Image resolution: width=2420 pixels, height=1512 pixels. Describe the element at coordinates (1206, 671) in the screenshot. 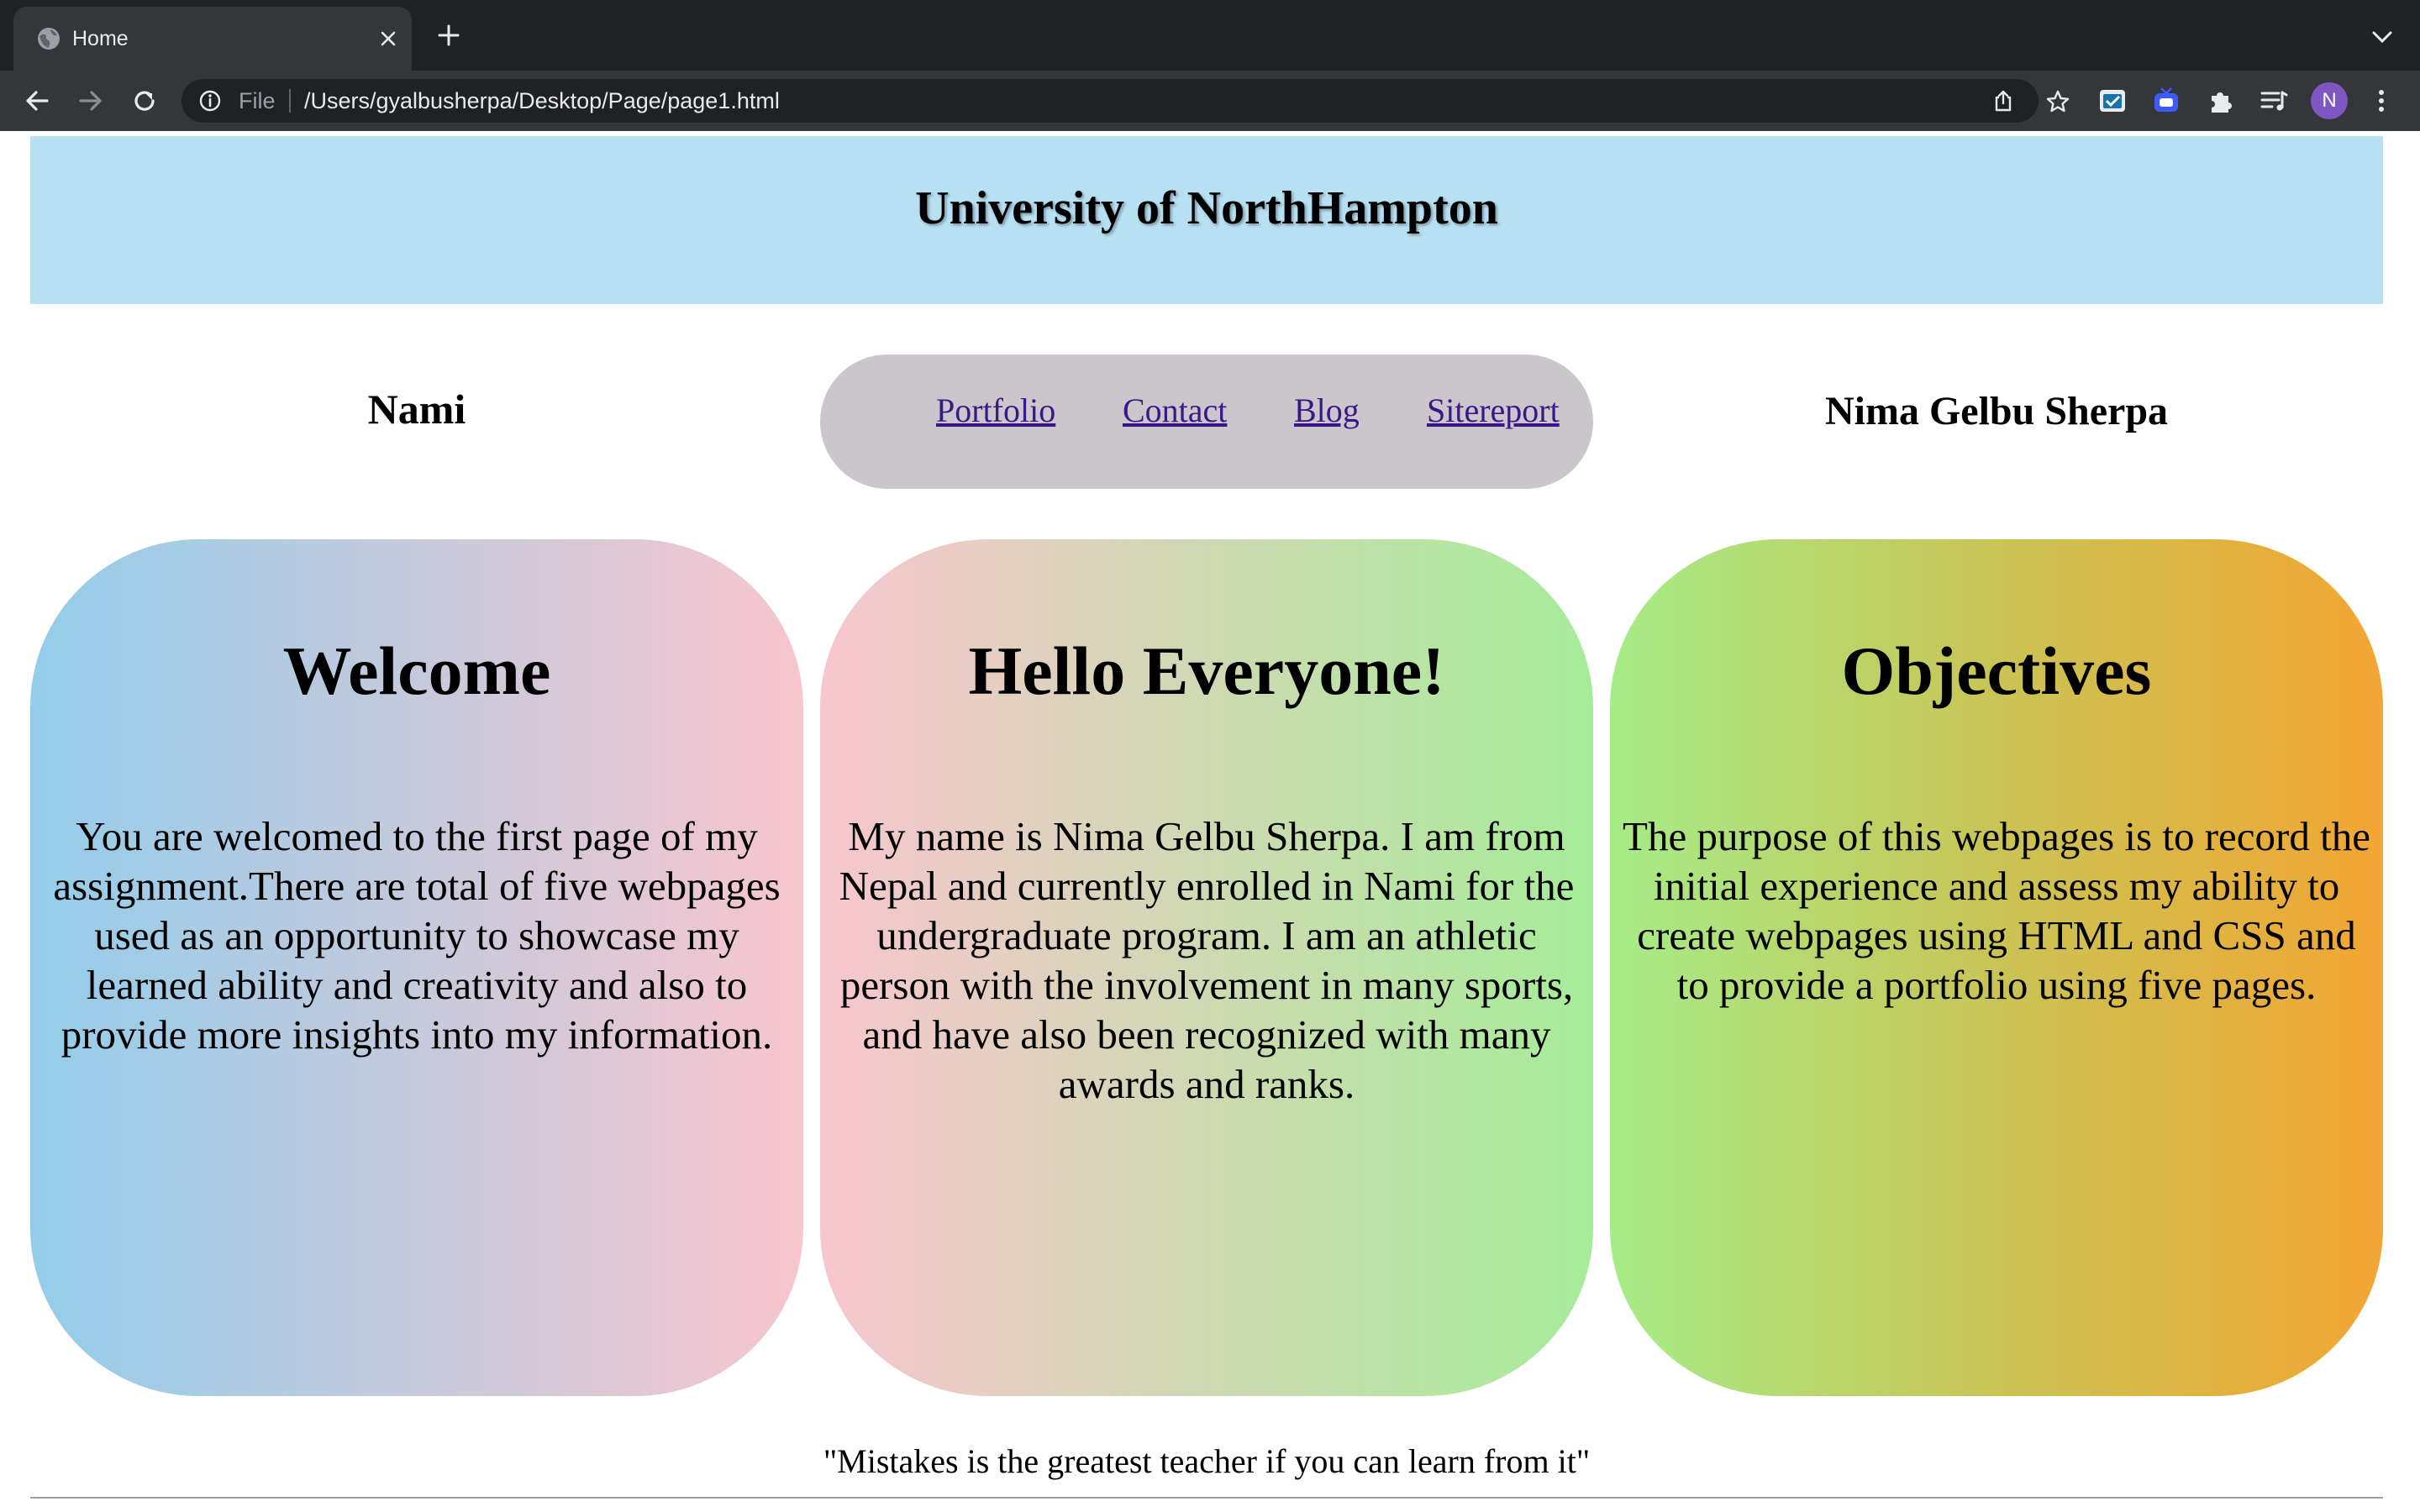

I see `card-heading: Hello Everyone!` at that location.